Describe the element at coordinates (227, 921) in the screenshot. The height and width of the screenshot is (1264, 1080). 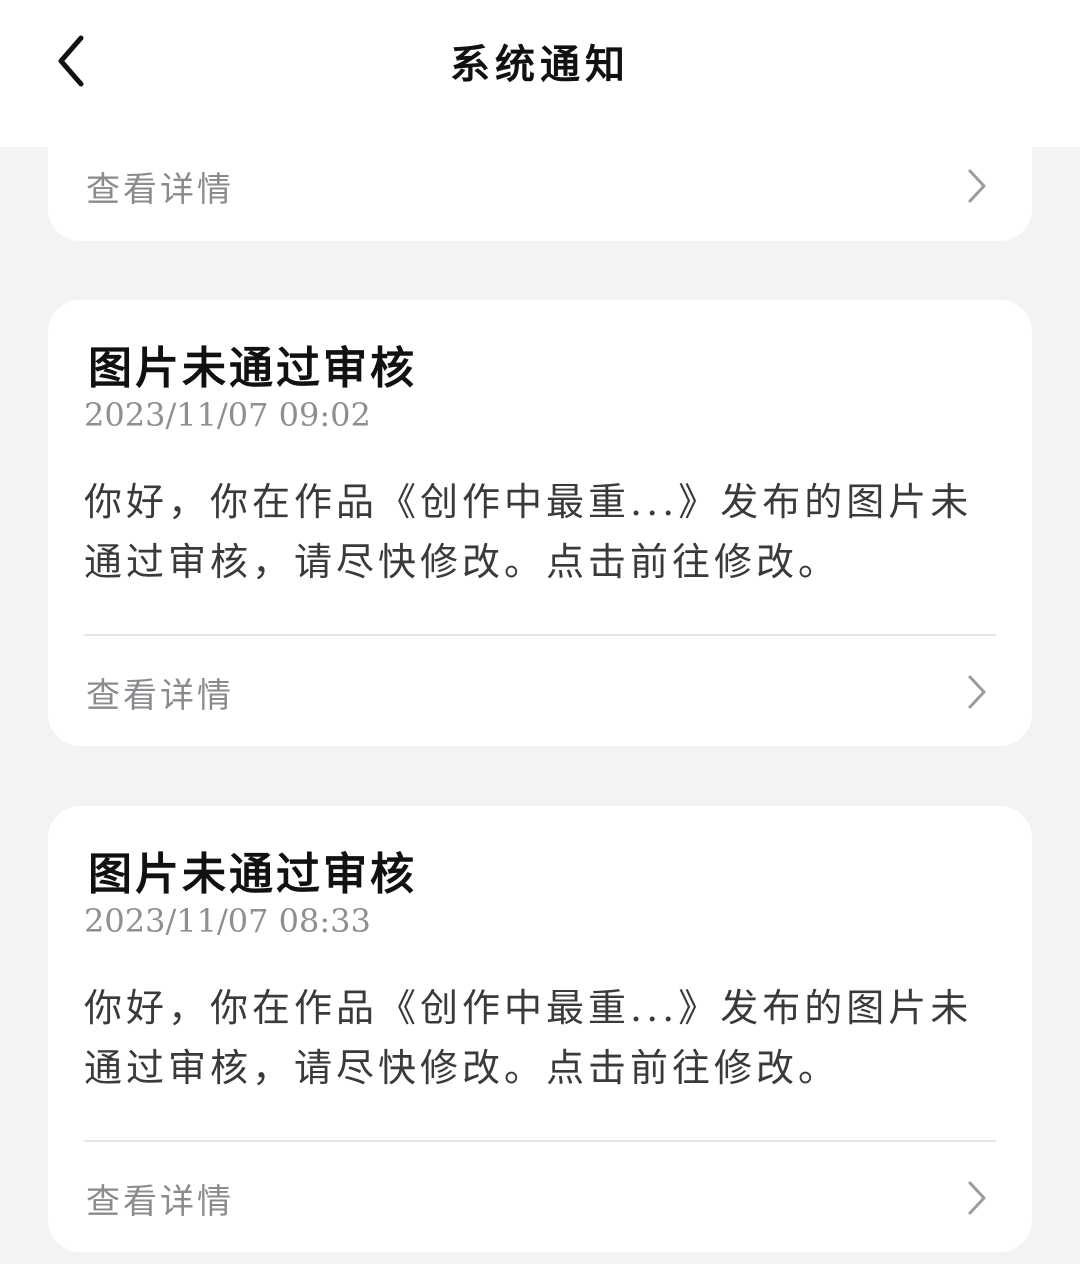
I see `notification-timestamp: 2023/11/07 08:33` at that location.